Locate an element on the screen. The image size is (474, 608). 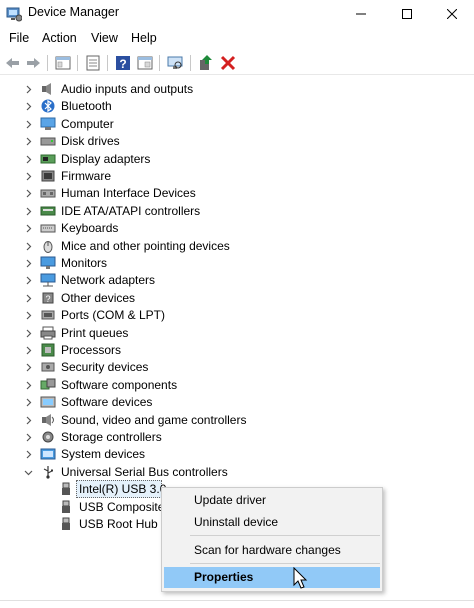
tree-category-row: Sound, video and game controllers is located at coordinates (237, 420).